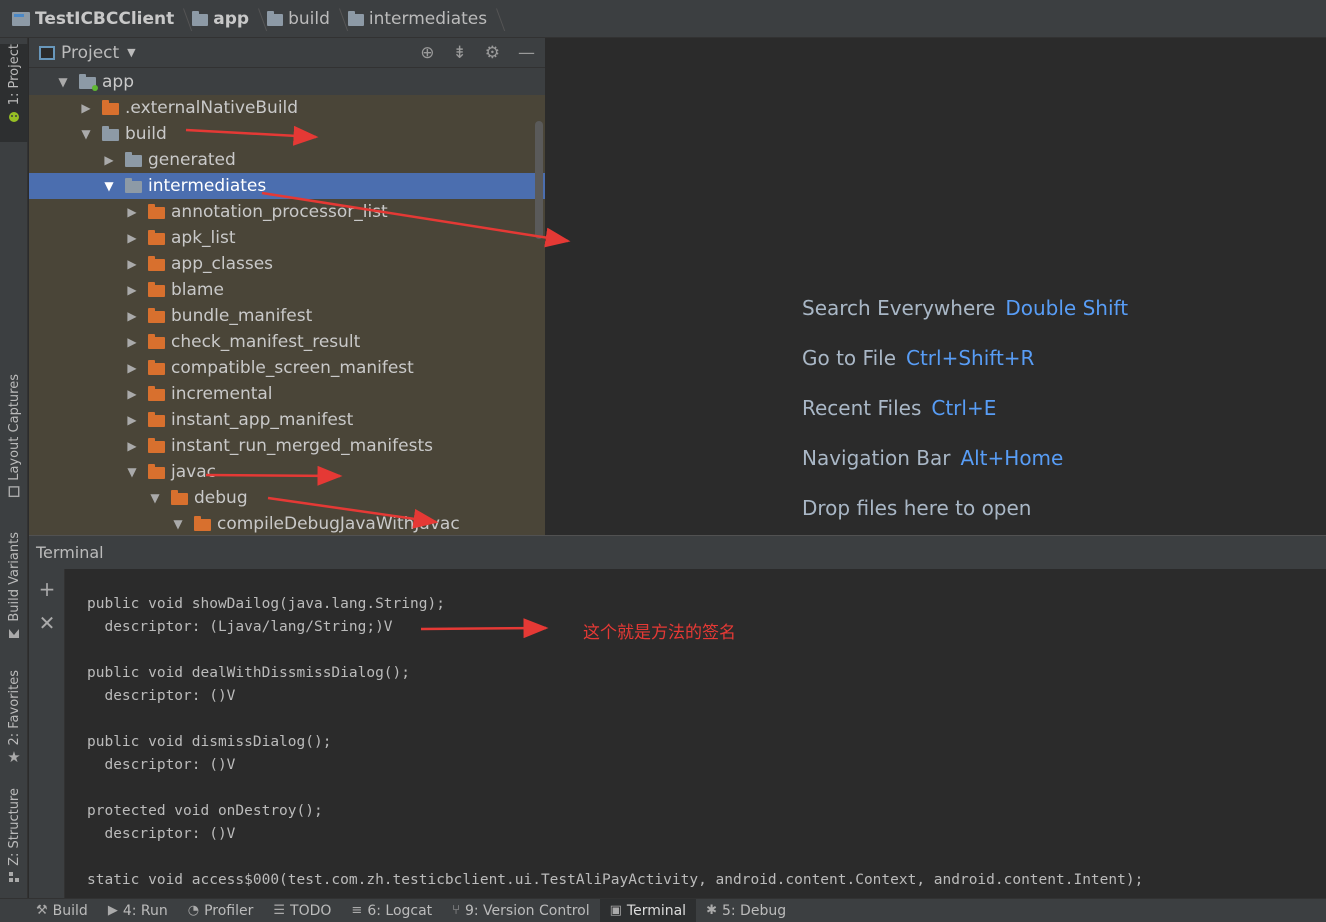 The image size is (1326, 922). What do you see at coordinates (539, 180) in the screenshot?
I see `tree-scrollbar` at bounding box center [539, 180].